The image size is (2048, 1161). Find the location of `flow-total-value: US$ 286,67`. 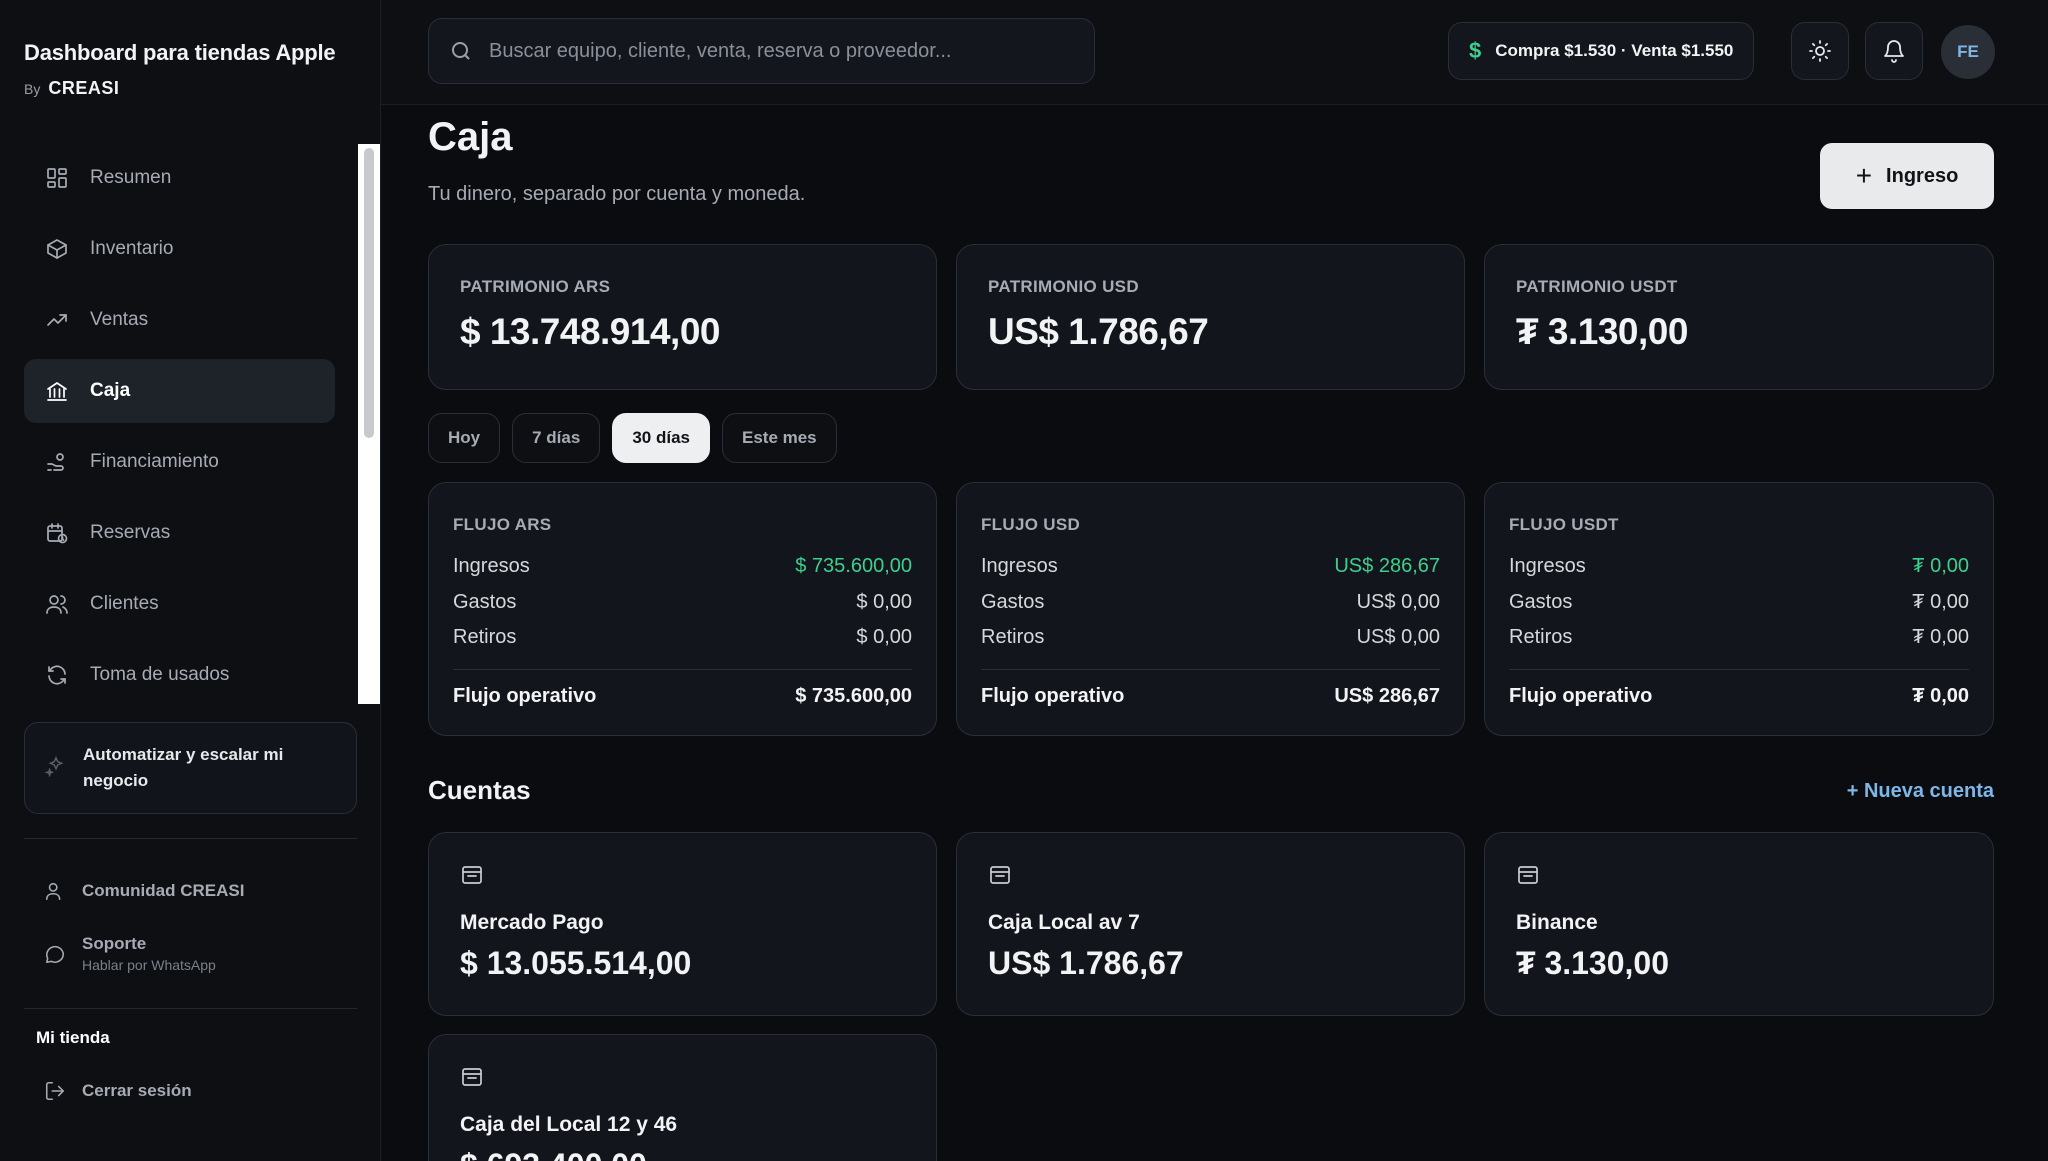

flow-total-value: US$ 286,67 is located at coordinates (1387, 696).